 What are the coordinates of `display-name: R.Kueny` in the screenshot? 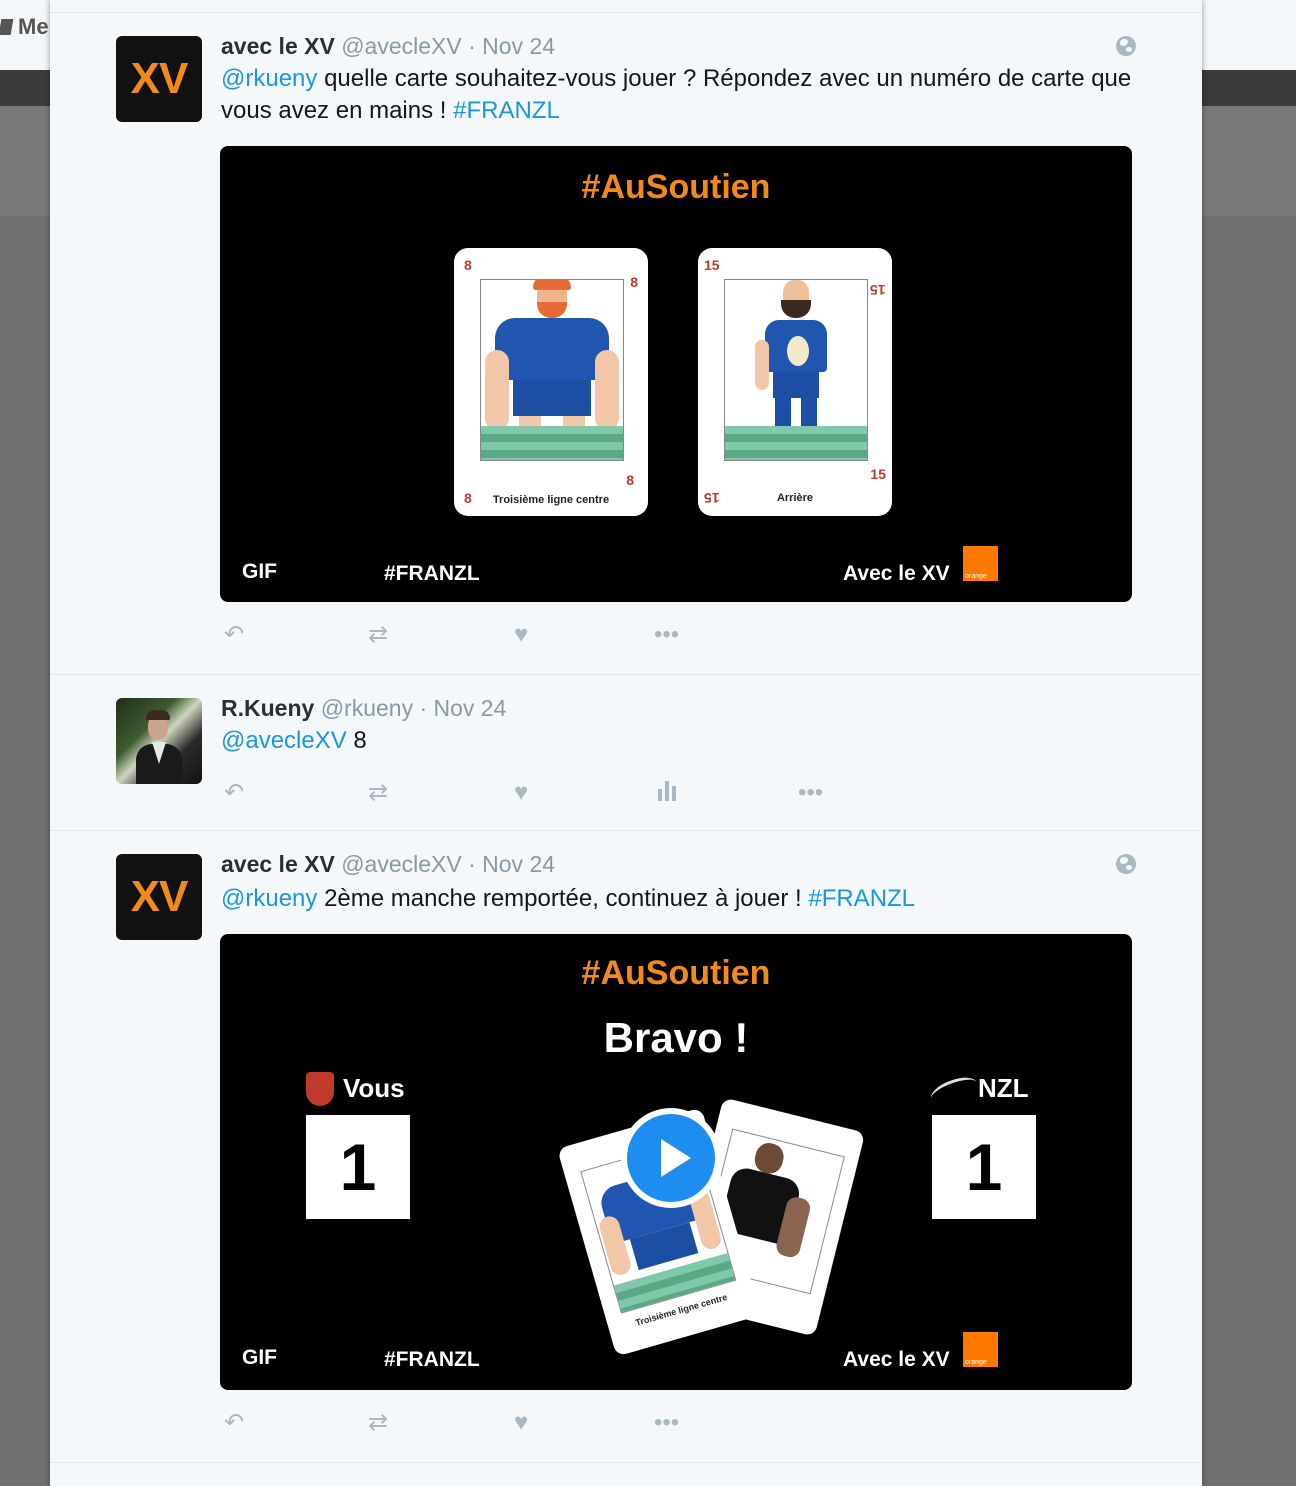 It's located at (267, 708).